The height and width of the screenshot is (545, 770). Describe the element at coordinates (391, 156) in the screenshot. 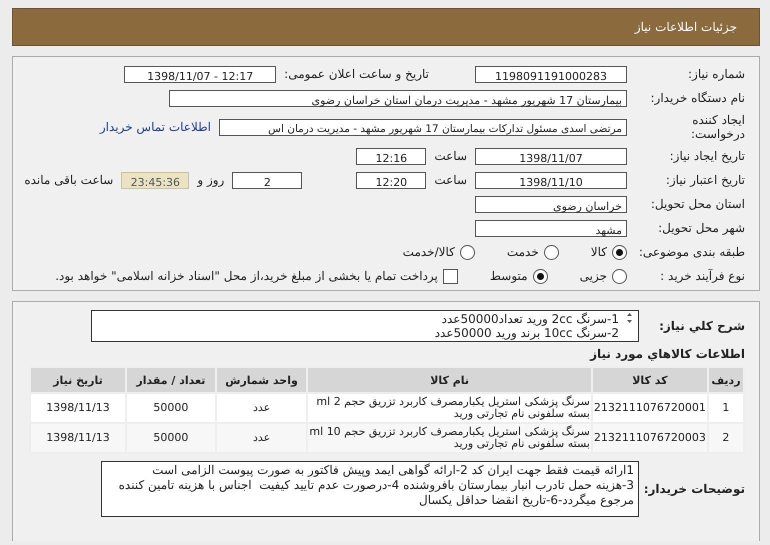

I see `time-field: 12:16` at that location.